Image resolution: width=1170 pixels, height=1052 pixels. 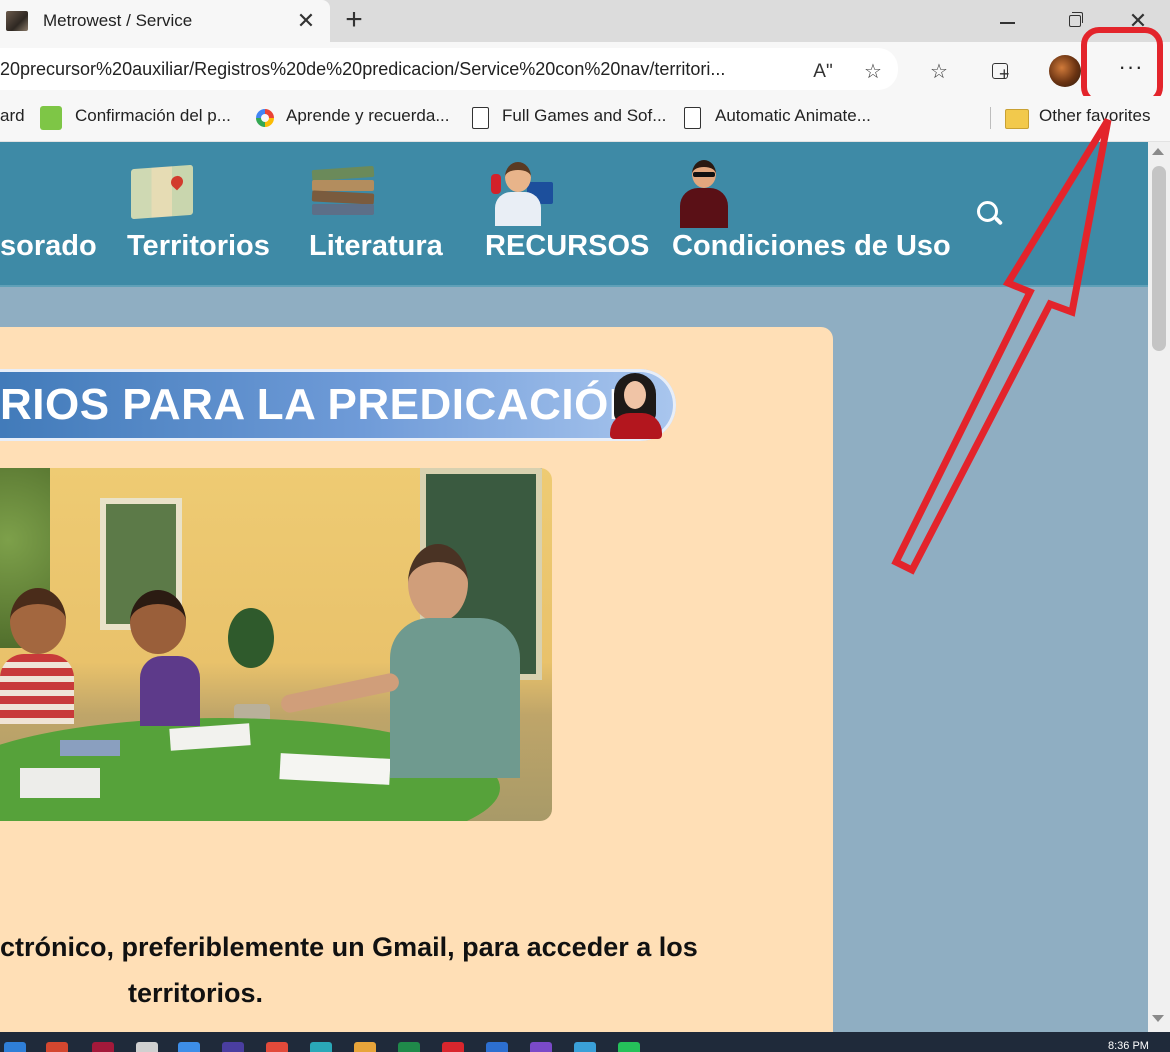 I want to click on support-person-icon, so click(x=521, y=193).